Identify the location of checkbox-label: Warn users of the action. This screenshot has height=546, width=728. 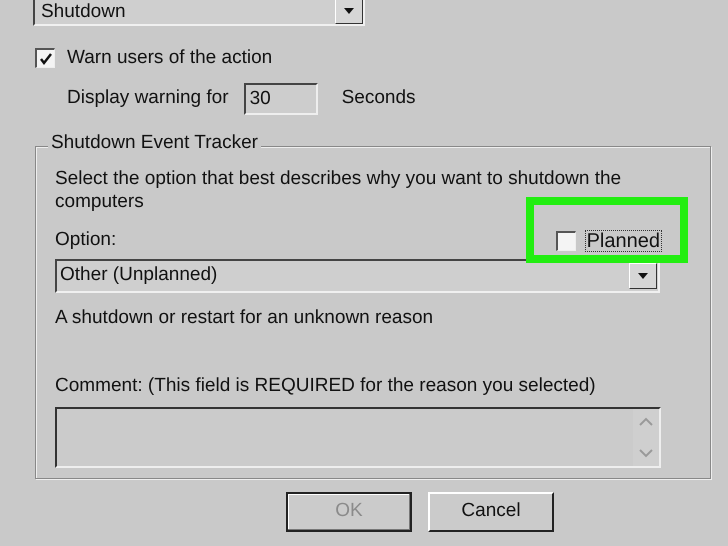
(169, 58).